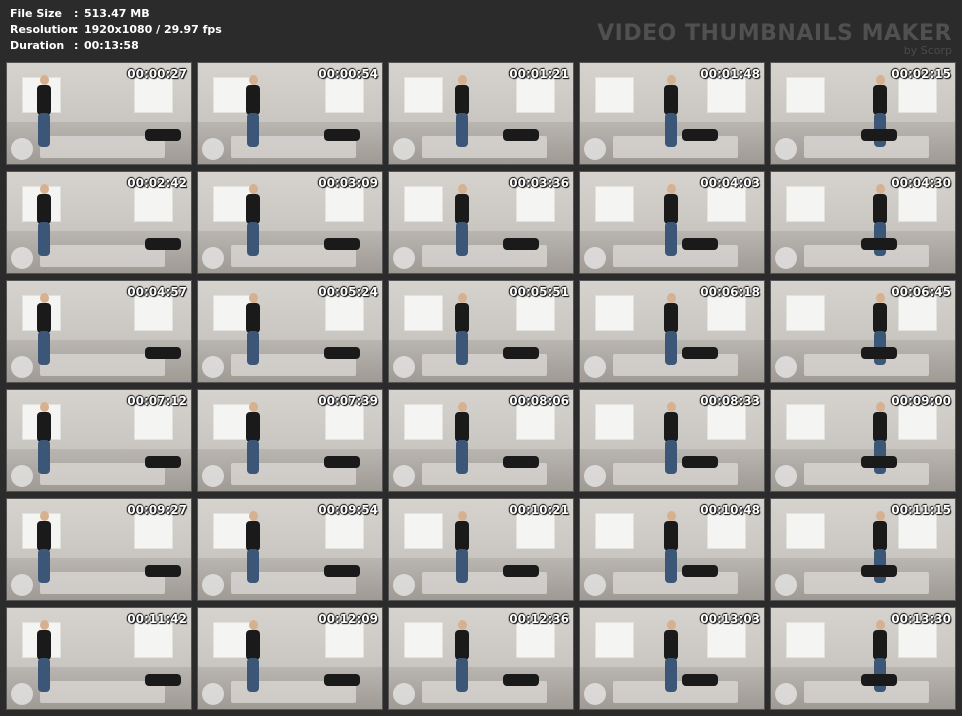 The width and height of the screenshot is (962, 716). What do you see at coordinates (290, 331) in the screenshot?
I see `thumbnail: 00:05:24` at bounding box center [290, 331].